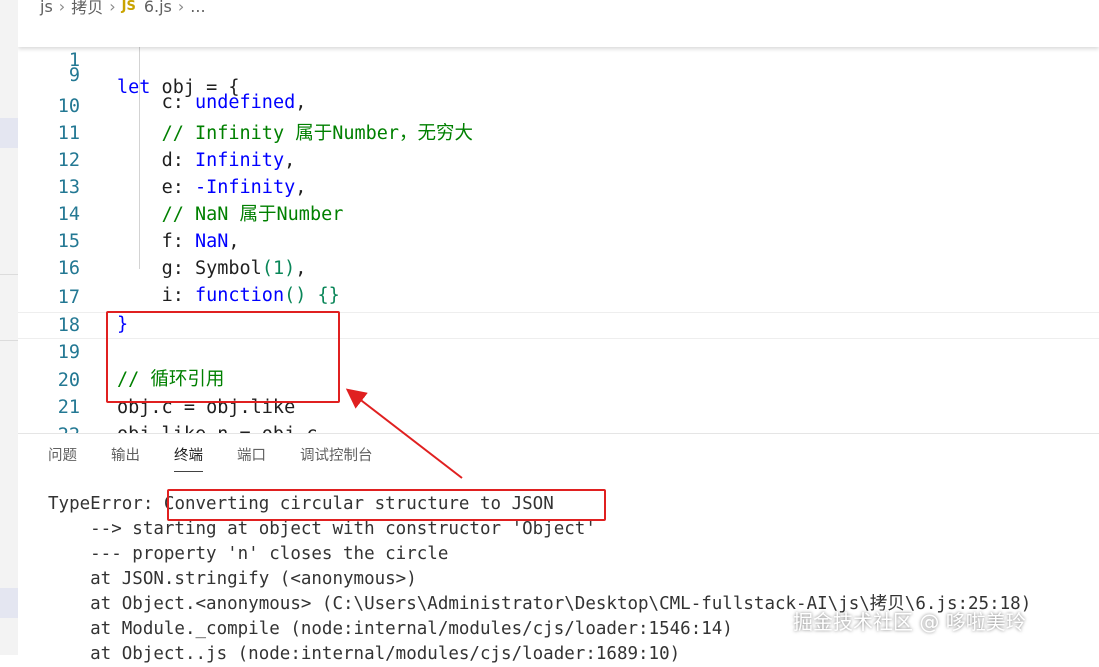  I want to click on code-text: let obj = {, so click(178, 87).